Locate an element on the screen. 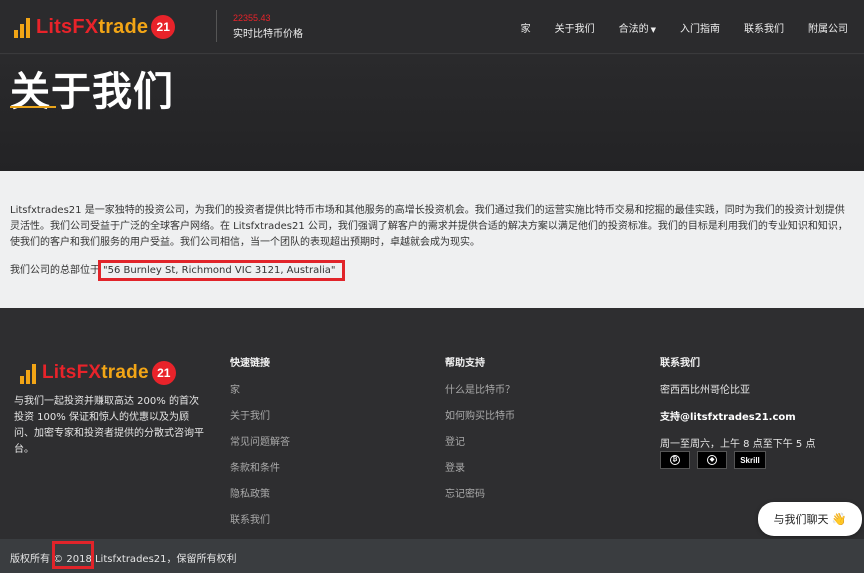 This screenshot has width=864, height=573. quick-links-column: 快速链接 家 关于我们 常见问题解答 条款和条件 隐私政策 联系我们 is located at coordinates (260, 445).